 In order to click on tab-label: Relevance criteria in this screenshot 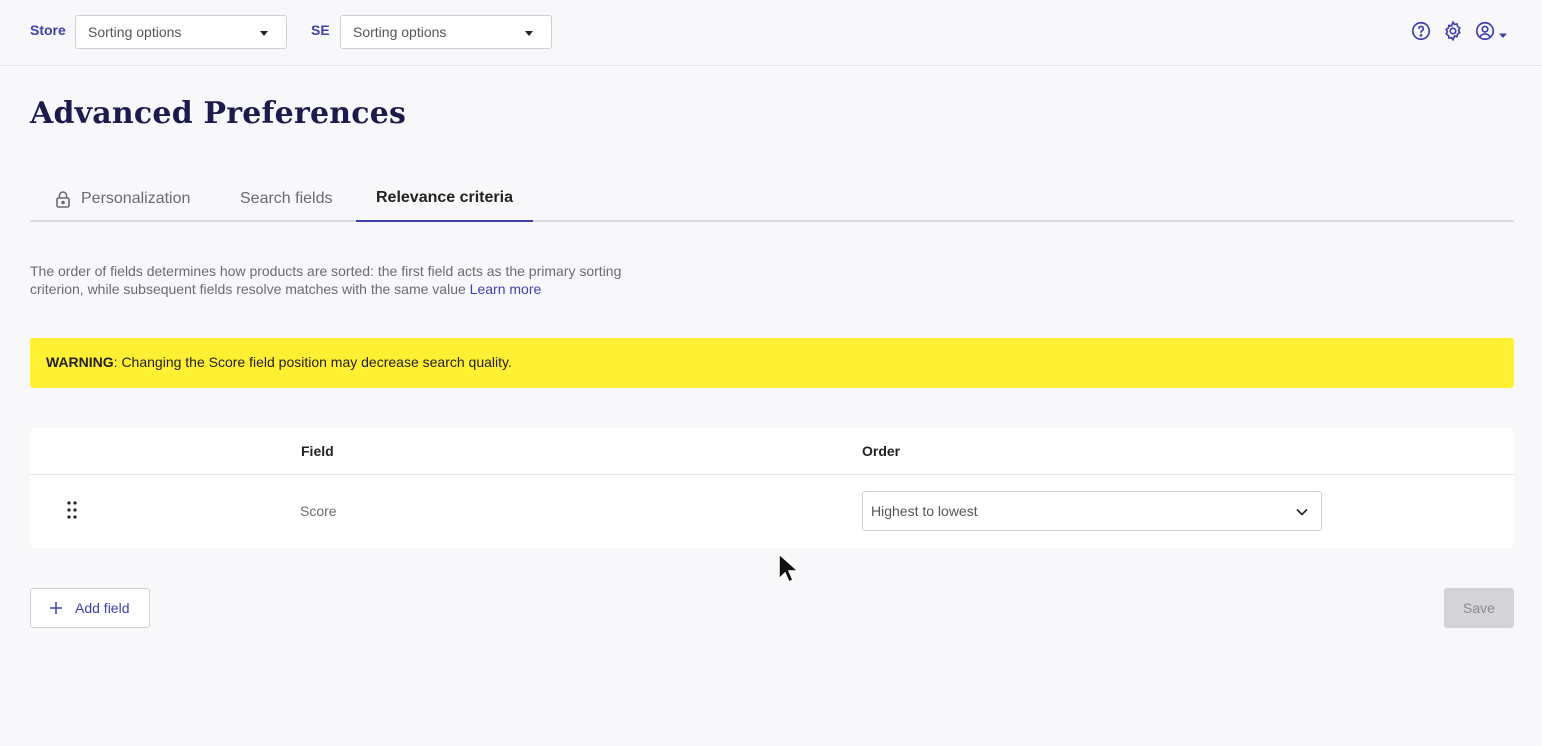, I will do `click(444, 197)`.